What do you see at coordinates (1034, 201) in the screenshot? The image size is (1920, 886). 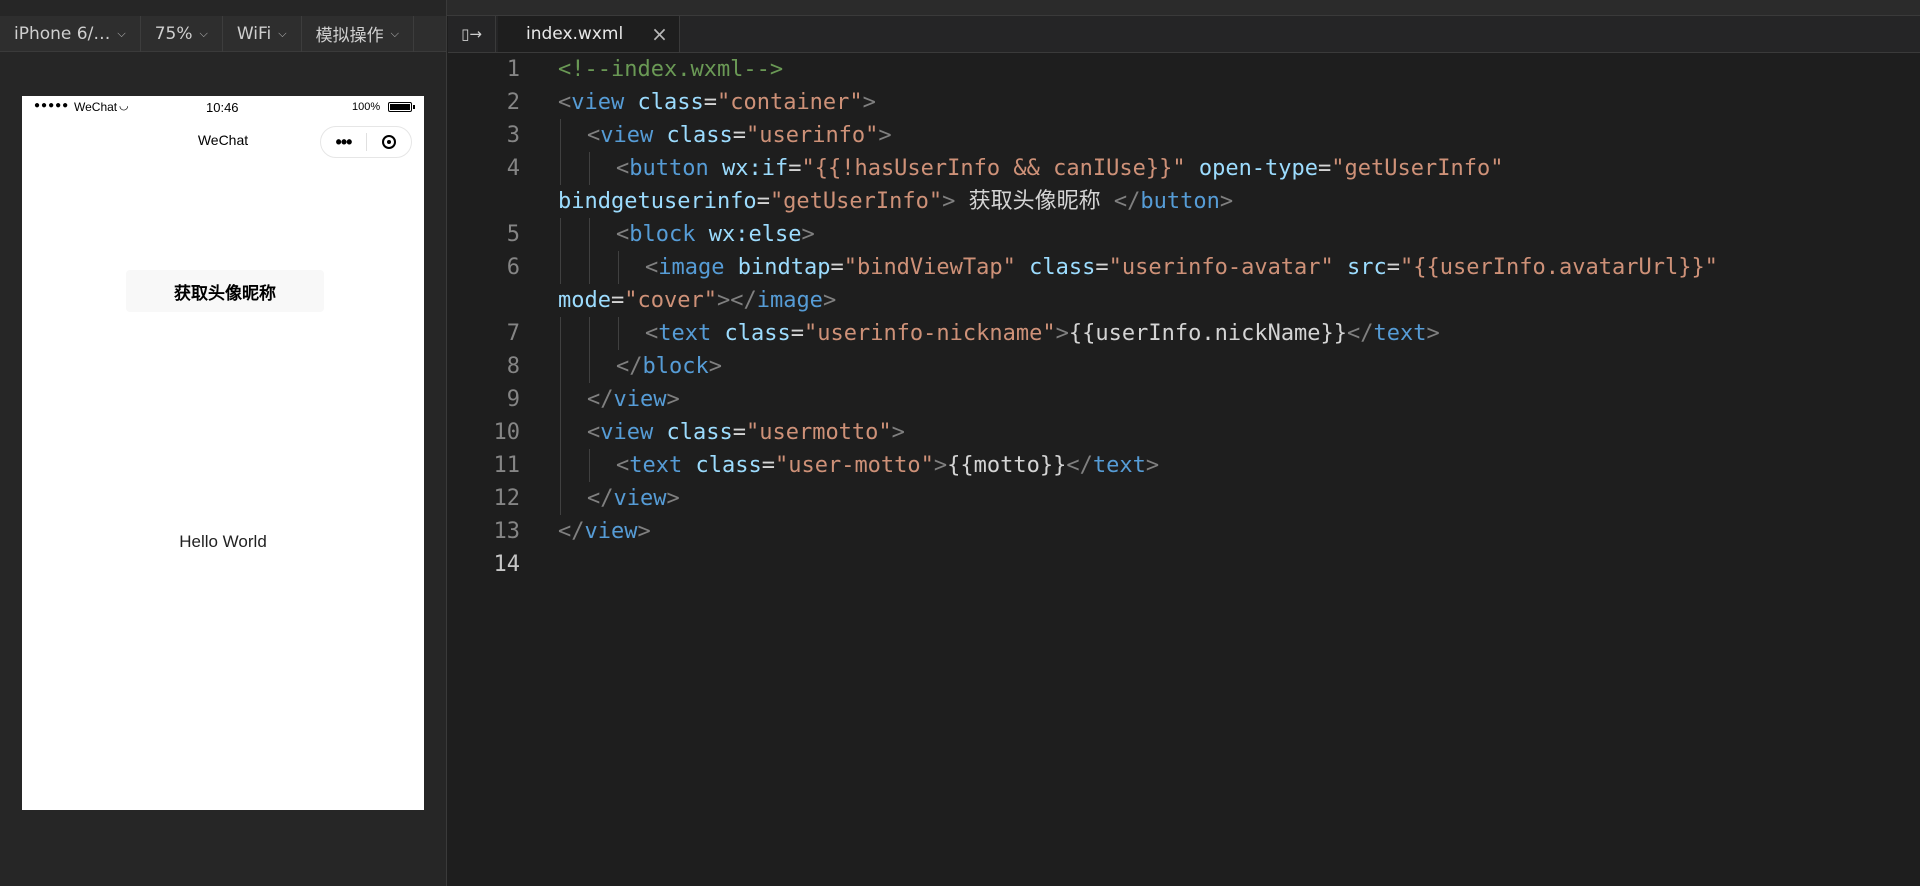 I see `text-token: 获取头像昵称` at bounding box center [1034, 201].